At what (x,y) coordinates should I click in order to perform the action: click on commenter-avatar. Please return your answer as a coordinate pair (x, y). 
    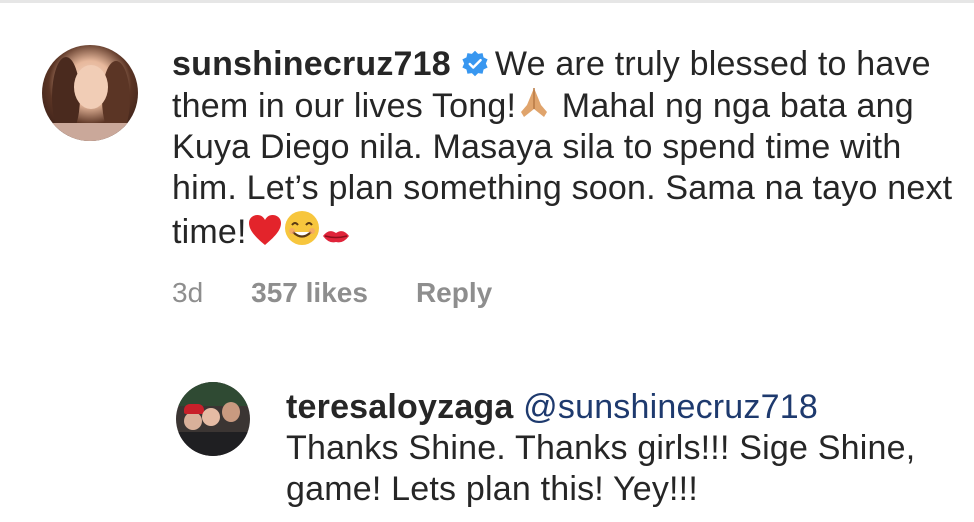
    Looking at the image, I should click on (90, 93).